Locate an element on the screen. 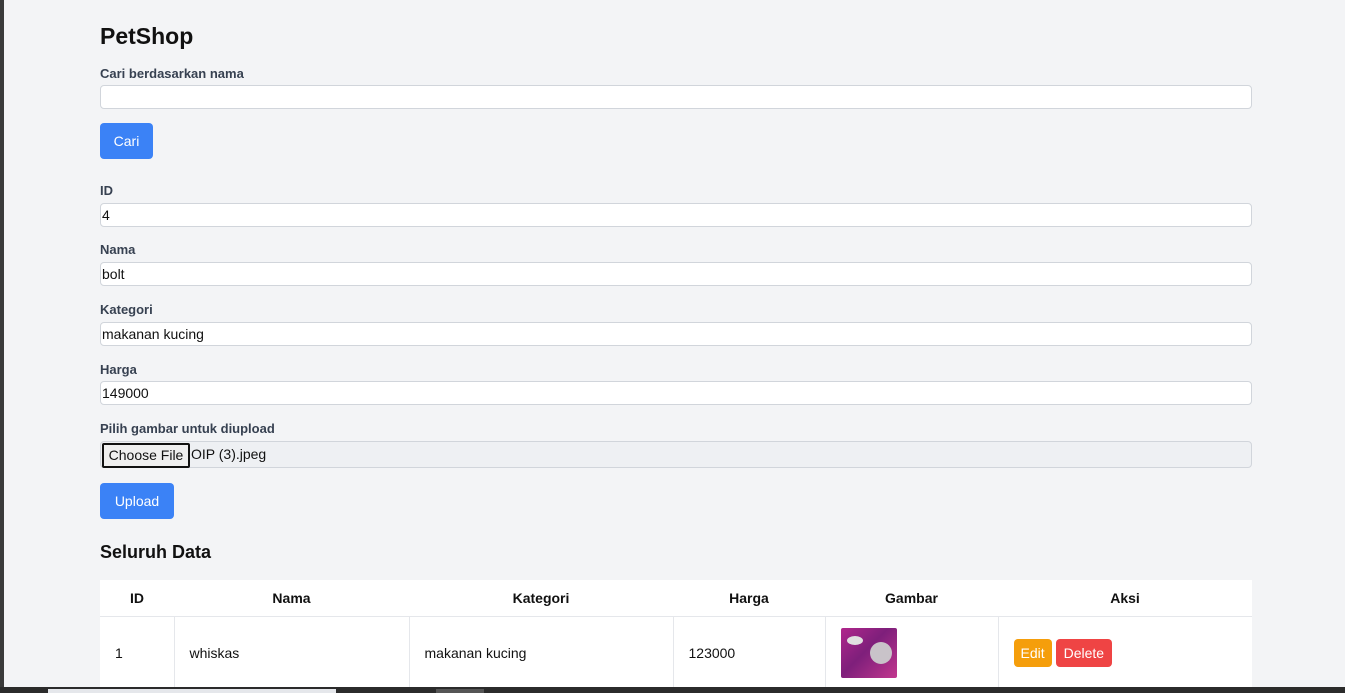 Image resolution: width=1345 pixels, height=693 pixels. id-label: ID is located at coordinates (106, 190).